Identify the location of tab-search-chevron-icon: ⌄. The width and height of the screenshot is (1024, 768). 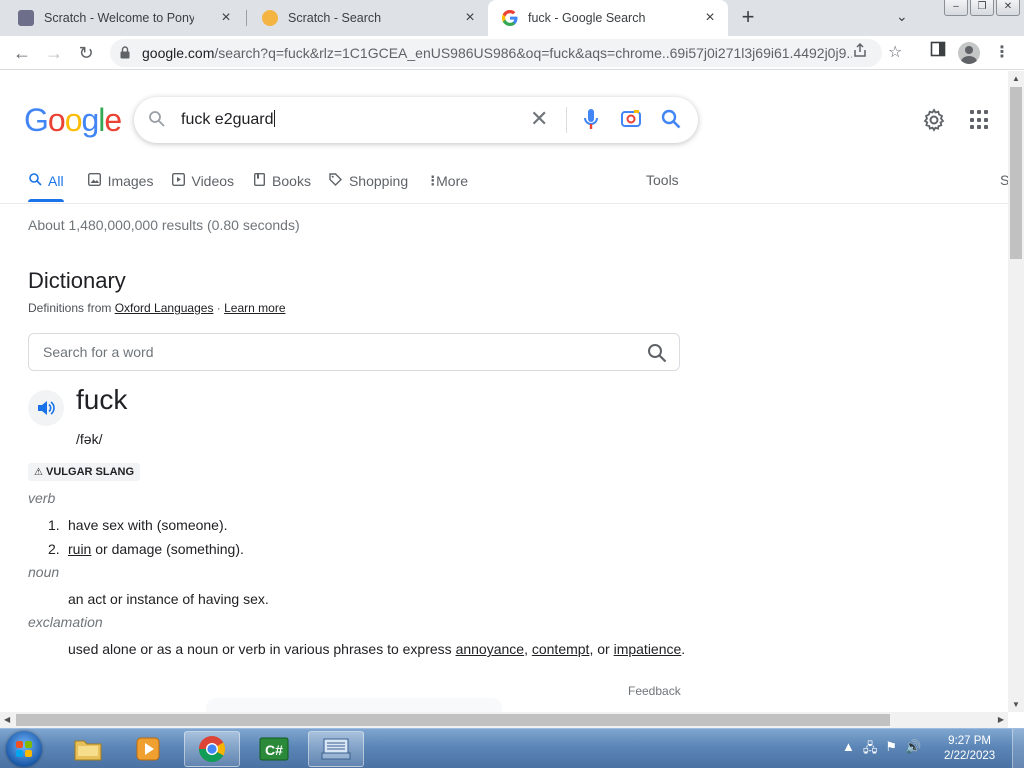
(902, 16).